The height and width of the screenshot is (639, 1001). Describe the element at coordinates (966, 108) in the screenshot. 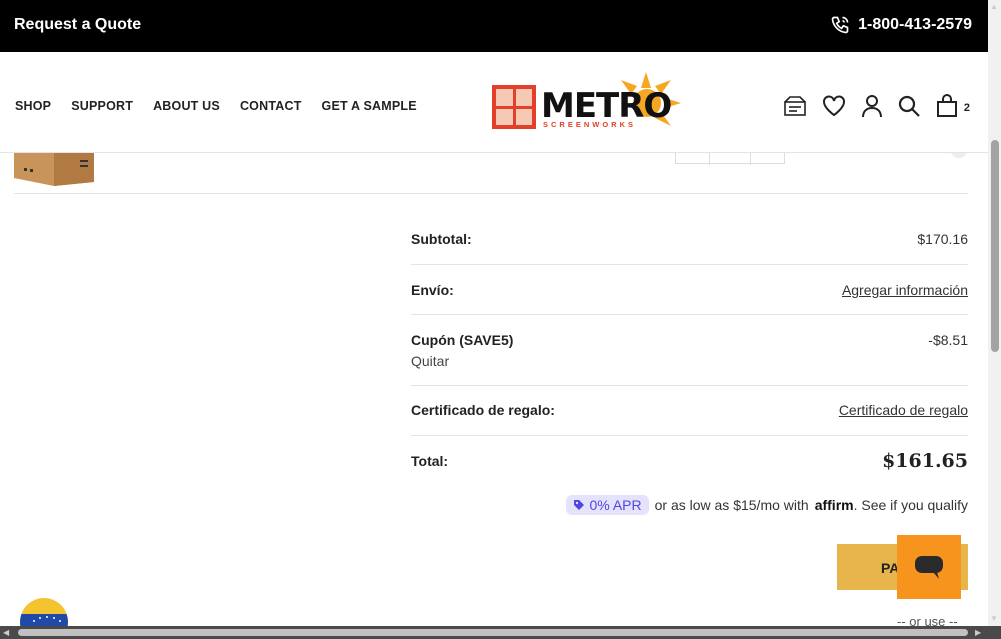

I see `cart-count: 2` at that location.